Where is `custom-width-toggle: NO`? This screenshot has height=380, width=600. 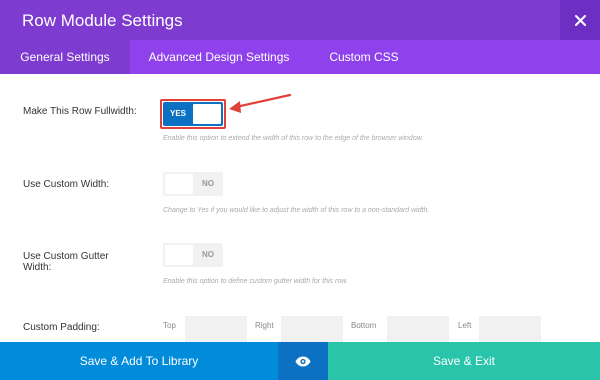
custom-width-toggle: NO is located at coordinates (193, 184).